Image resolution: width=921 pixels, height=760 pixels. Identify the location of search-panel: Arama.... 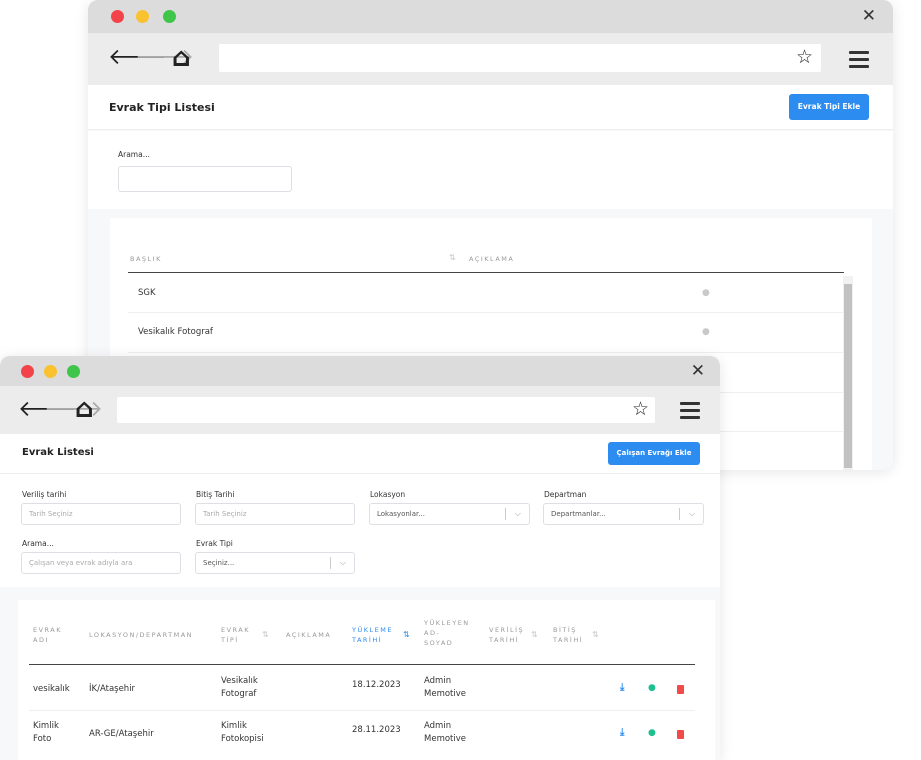
(490, 170).